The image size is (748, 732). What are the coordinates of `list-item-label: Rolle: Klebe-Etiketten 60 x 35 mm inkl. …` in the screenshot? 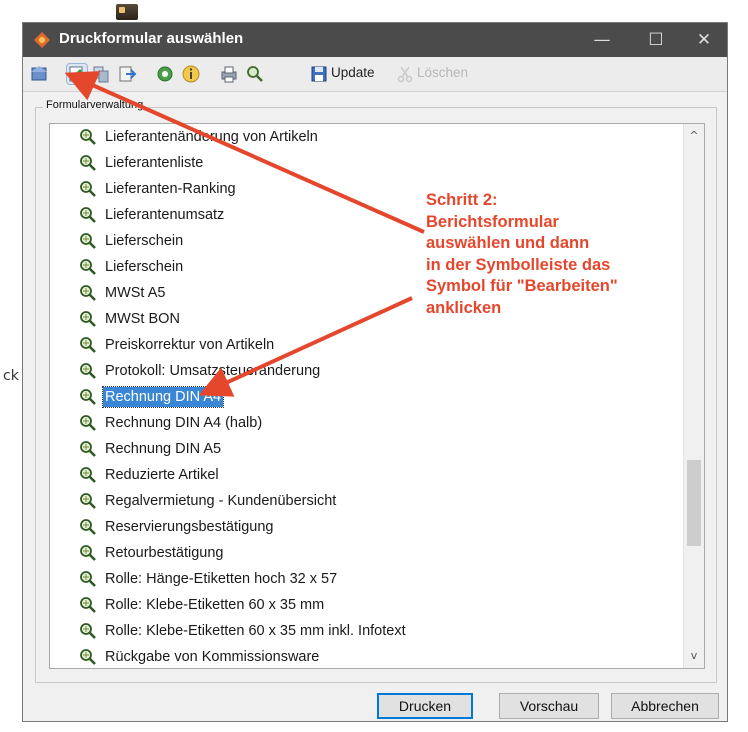 It's located at (255, 631).